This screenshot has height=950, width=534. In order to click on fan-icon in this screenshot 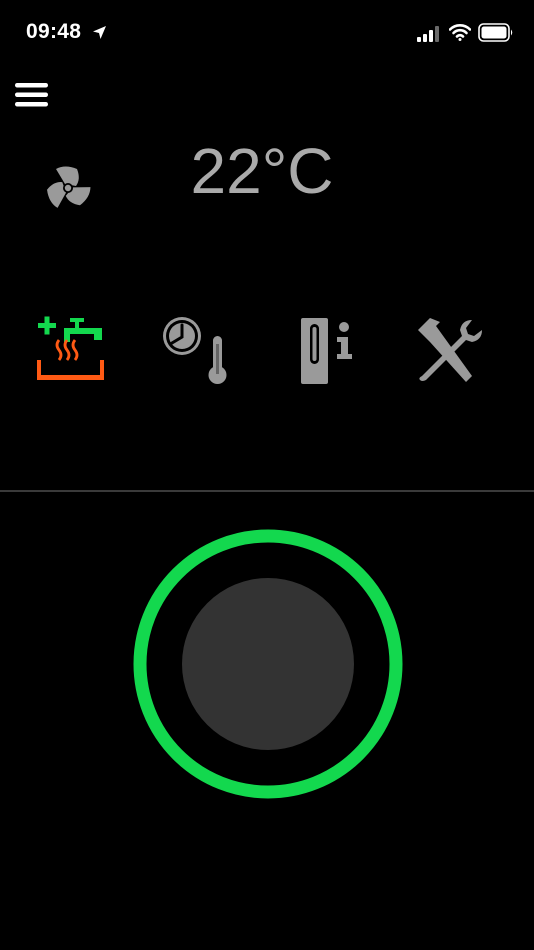, I will do `click(68, 188)`.